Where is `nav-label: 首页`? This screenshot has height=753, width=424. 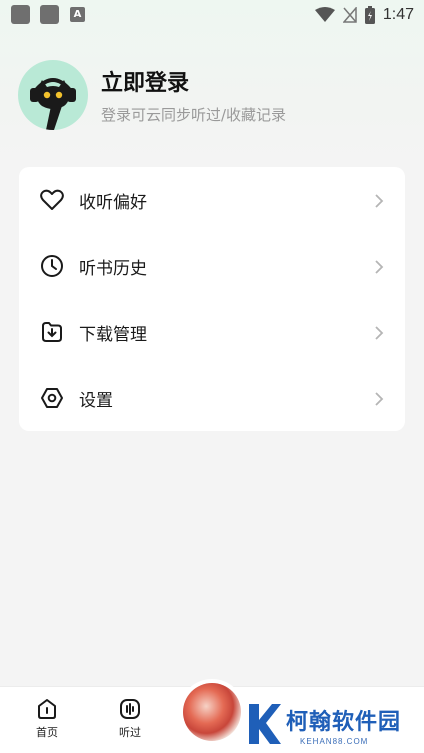
nav-label: 首页 is located at coordinates (47, 732).